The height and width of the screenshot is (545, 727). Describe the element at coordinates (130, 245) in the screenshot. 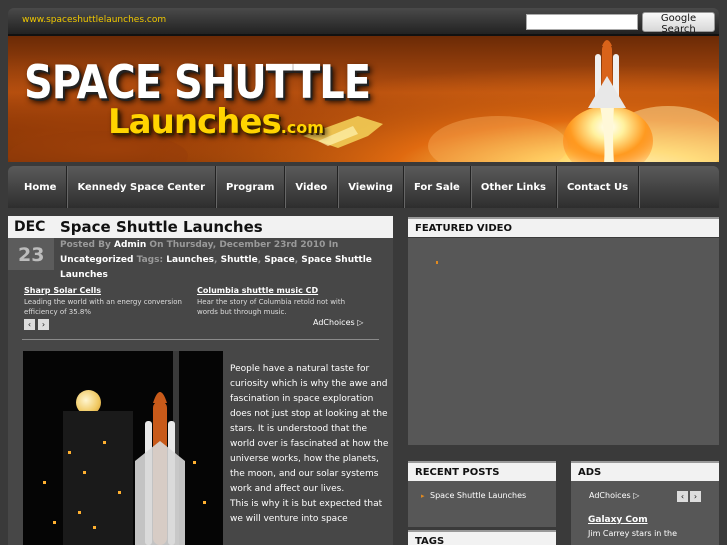

I see `post-author-link: Admin` at that location.